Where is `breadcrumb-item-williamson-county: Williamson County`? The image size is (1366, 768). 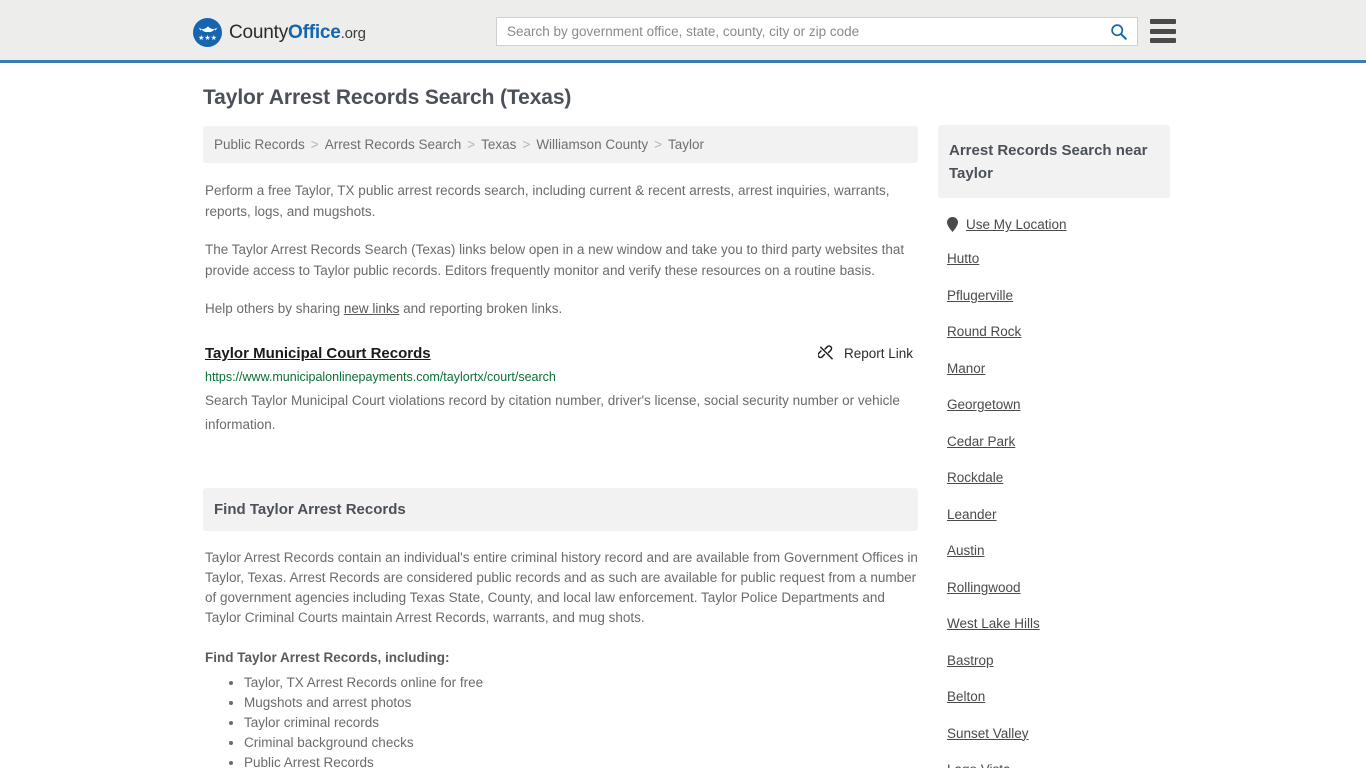
breadcrumb-item-williamson-county: Williamson County is located at coordinates (592, 144).